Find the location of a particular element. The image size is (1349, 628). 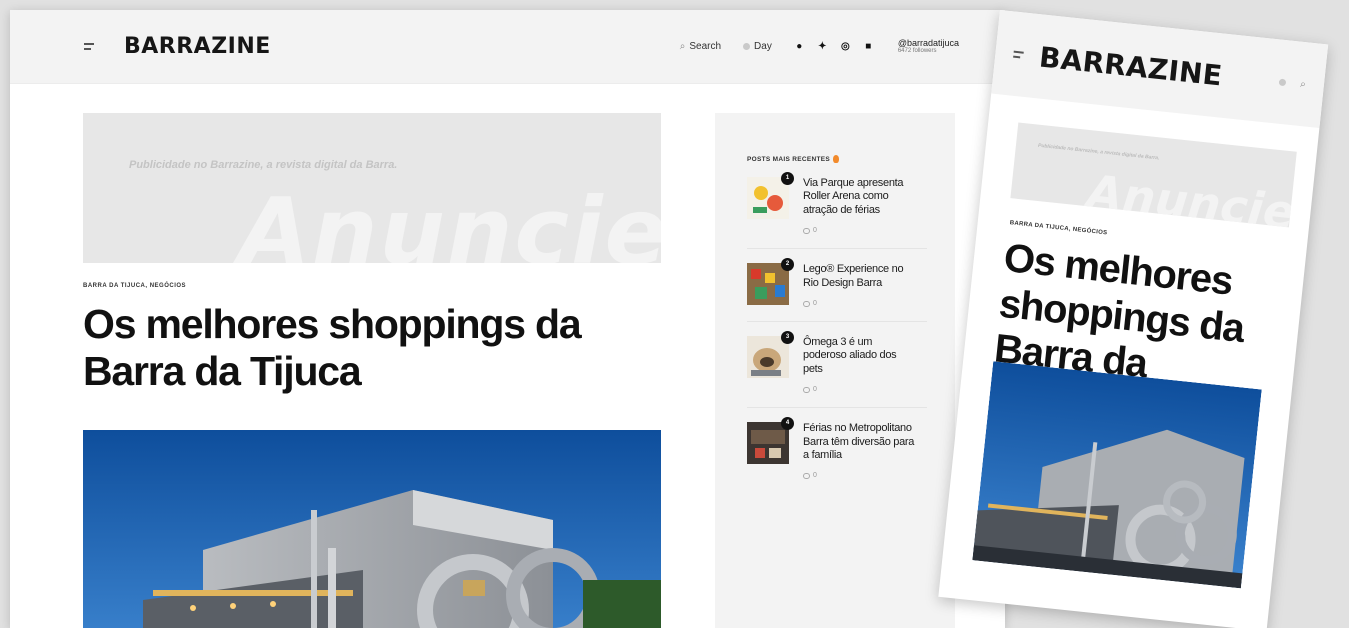

day-label: Day is located at coordinates (763, 46).